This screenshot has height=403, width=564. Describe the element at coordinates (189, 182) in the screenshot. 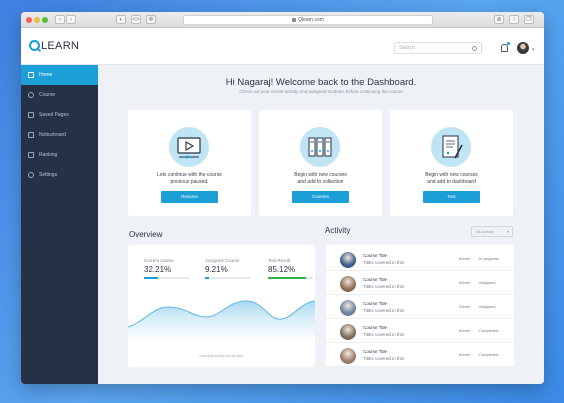

I see `card-text-line: previous paused.` at that location.